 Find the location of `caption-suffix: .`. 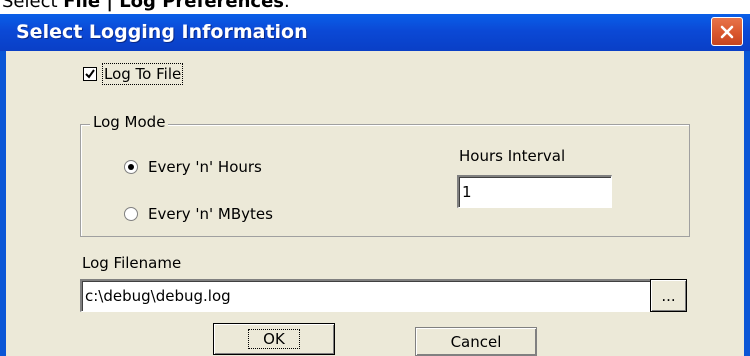

caption-suffix: . is located at coordinates (287, 6).